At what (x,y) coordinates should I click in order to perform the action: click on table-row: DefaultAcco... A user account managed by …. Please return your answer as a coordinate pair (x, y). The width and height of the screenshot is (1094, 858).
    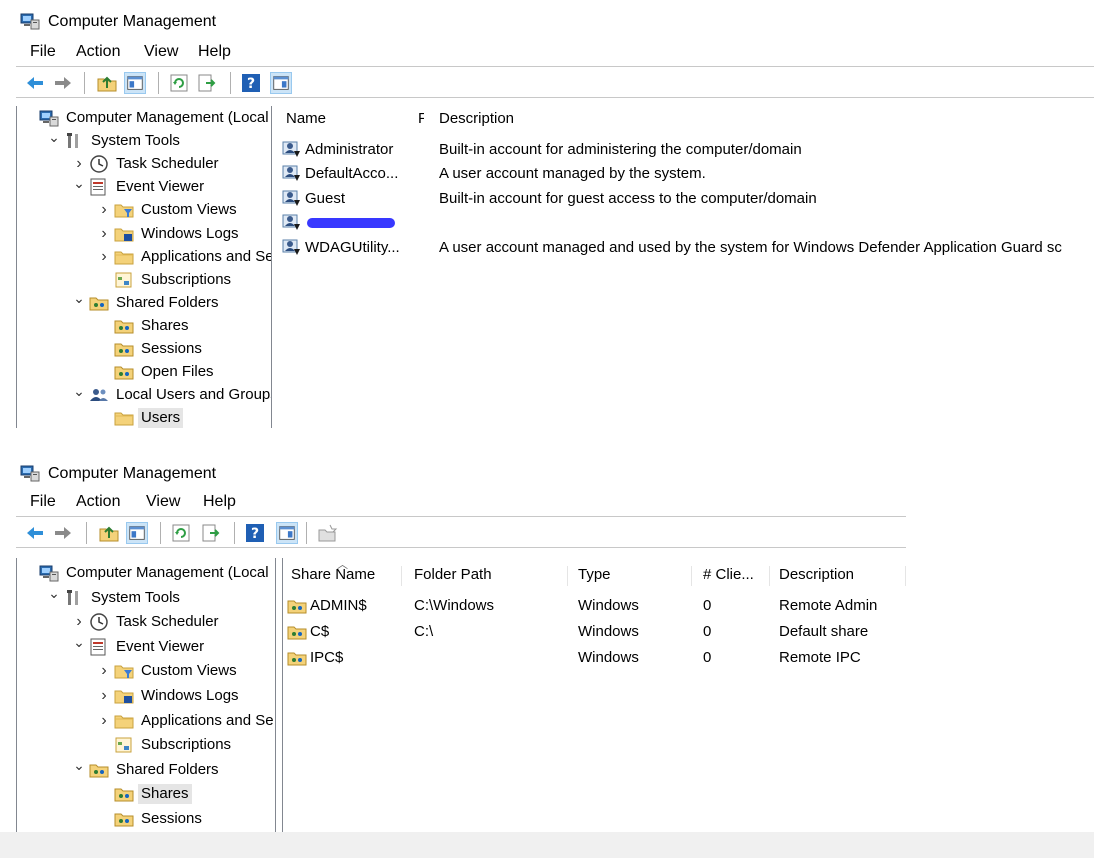
    Looking at the image, I should click on (686, 174).